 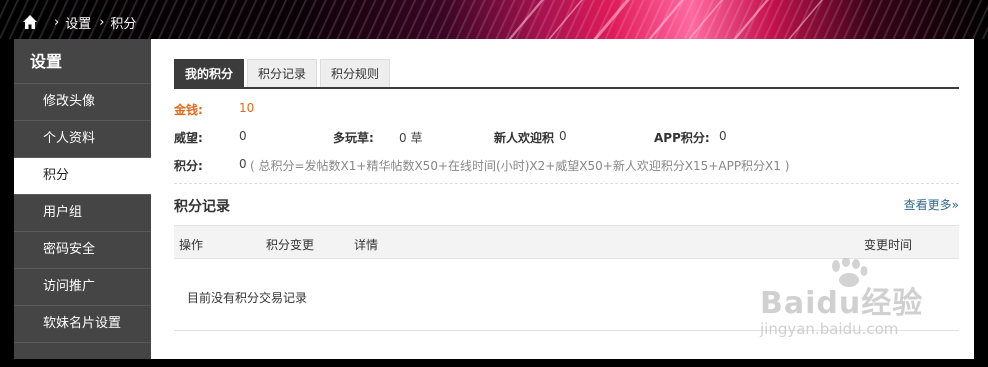 I want to click on divider, so click(x=566, y=183).